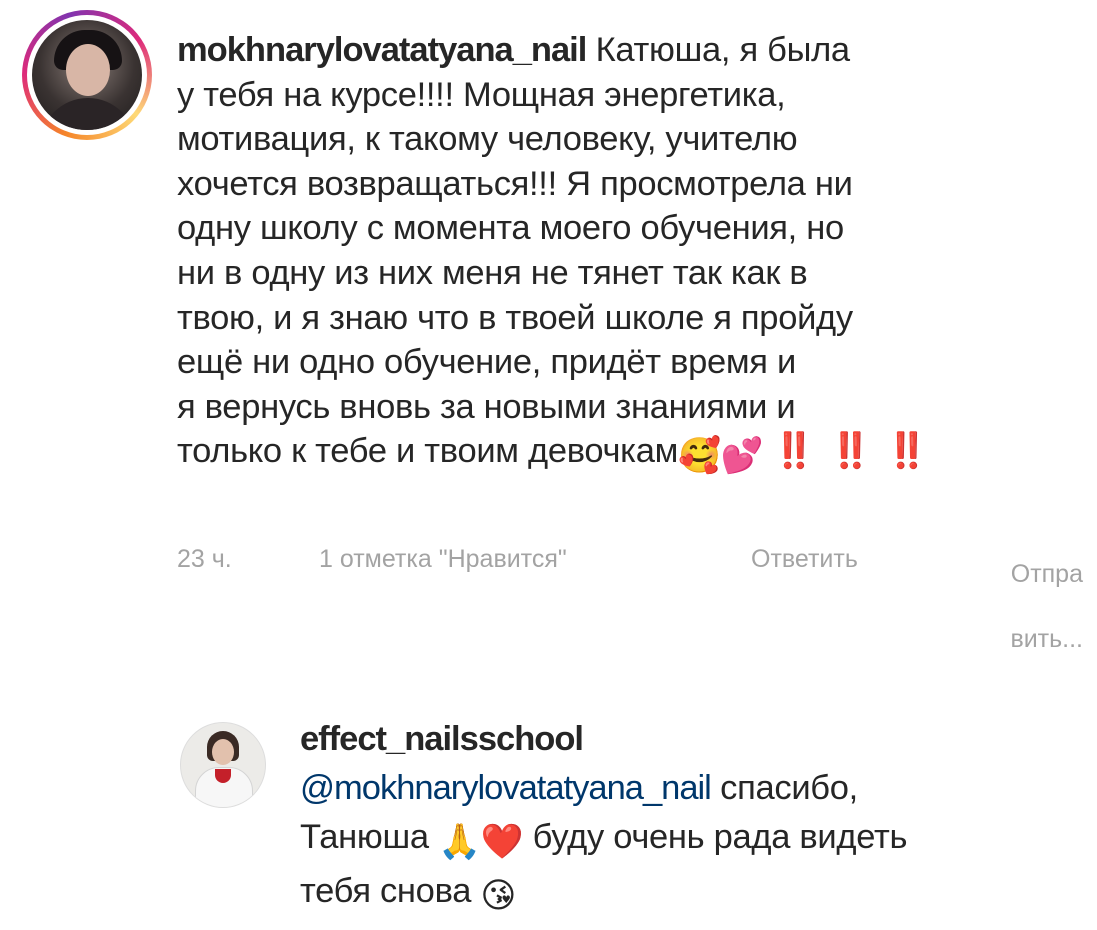  I want to click on user-avatar, so click(87, 75).